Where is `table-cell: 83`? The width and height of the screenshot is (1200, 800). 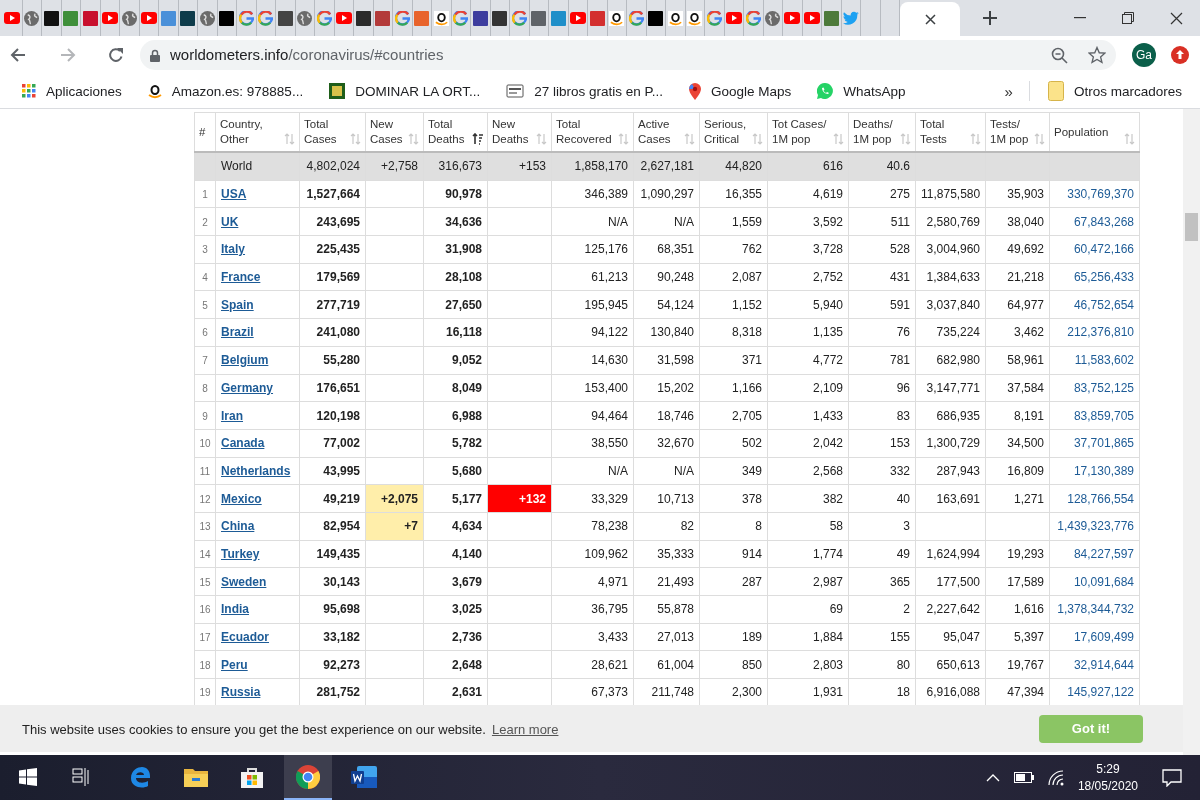
table-cell: 83 is located at coordinates (903, 415).